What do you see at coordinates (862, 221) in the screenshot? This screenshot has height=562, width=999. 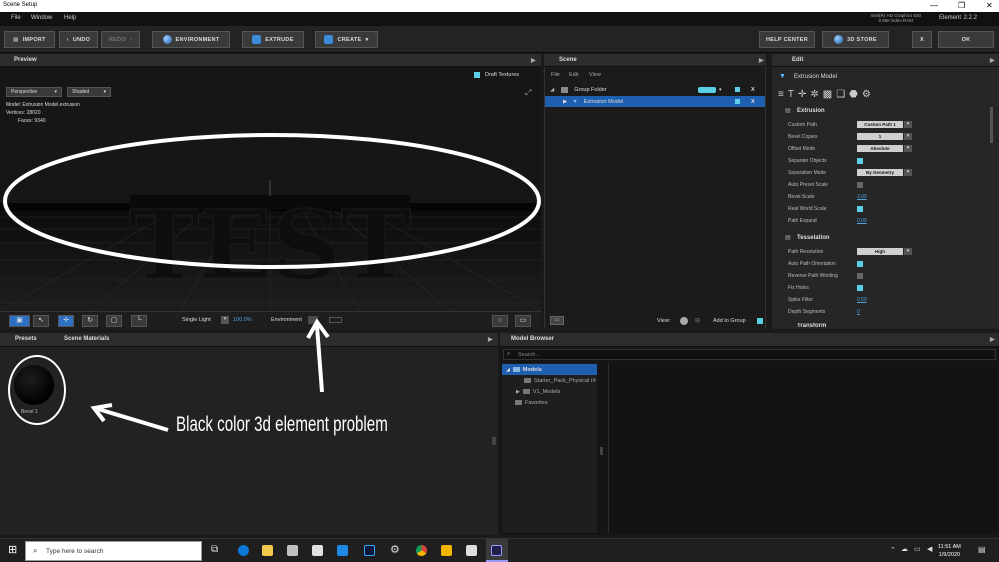 I see `path-expand-value: 0.00` at bounding box center [862, 221].